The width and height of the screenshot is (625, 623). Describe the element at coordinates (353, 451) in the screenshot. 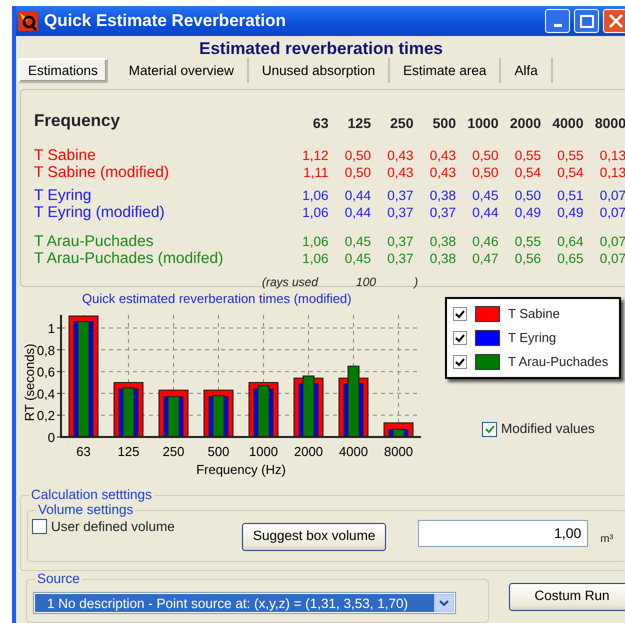

I see `tick-label: 4000` at that location.